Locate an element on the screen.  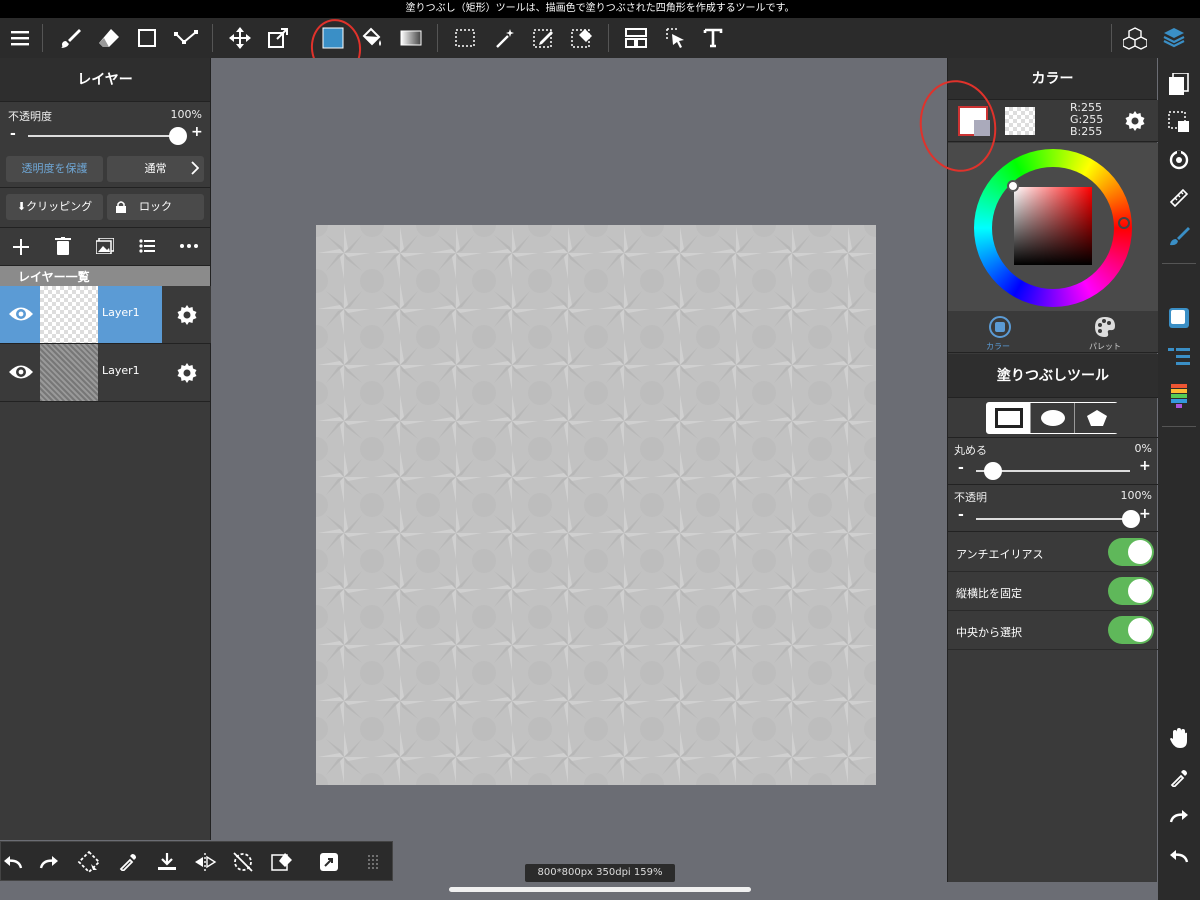
shape-ellipse-option is located at coordinates (1053, 418).